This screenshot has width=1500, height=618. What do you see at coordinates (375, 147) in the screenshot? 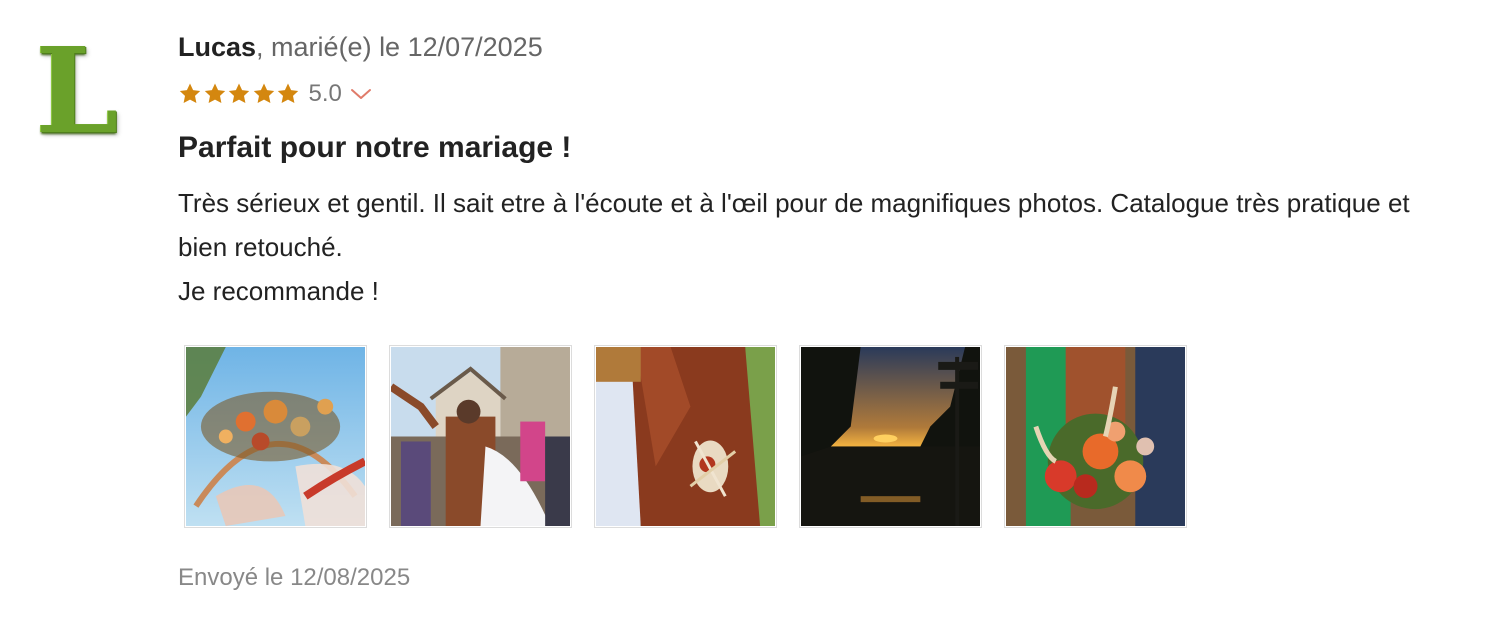
I see `review-title: Parfait pour notre mariage !` at bounding box center [375, 147].